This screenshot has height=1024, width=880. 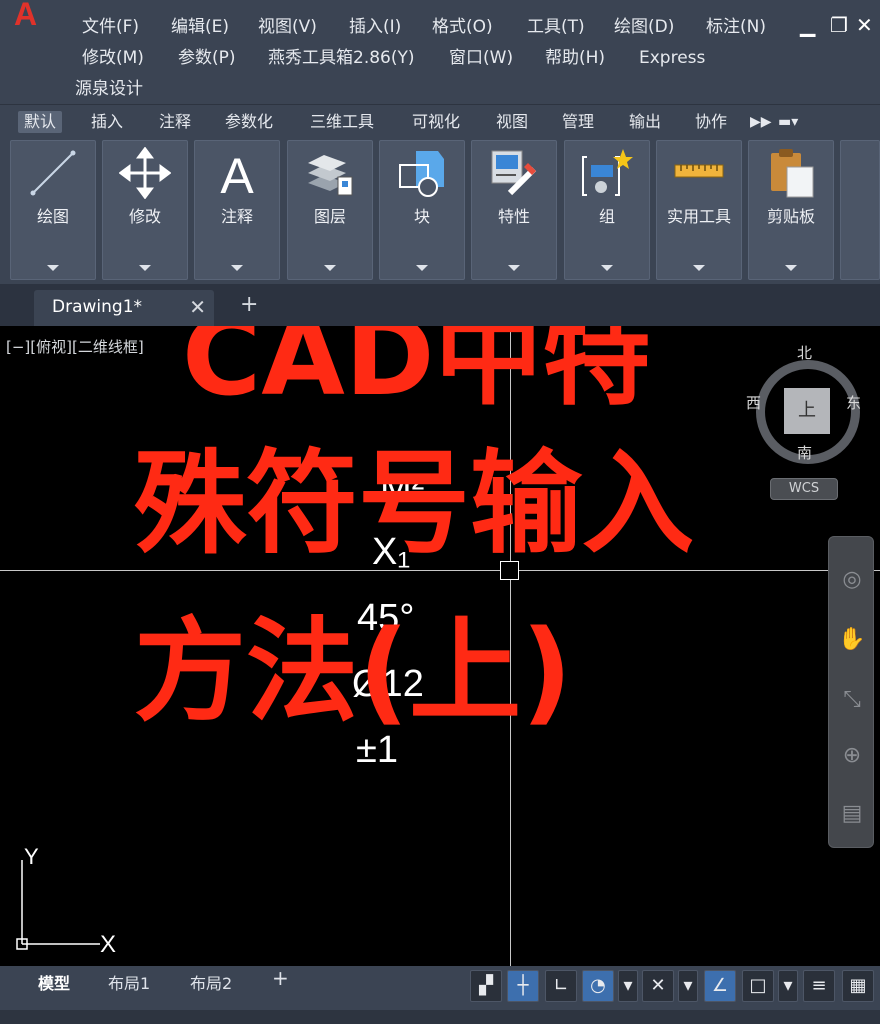 What do you see at coordinates (462, 27) in the screenshot?
I see `menu-format: 格式(O)` at bounding box center [462, 27].